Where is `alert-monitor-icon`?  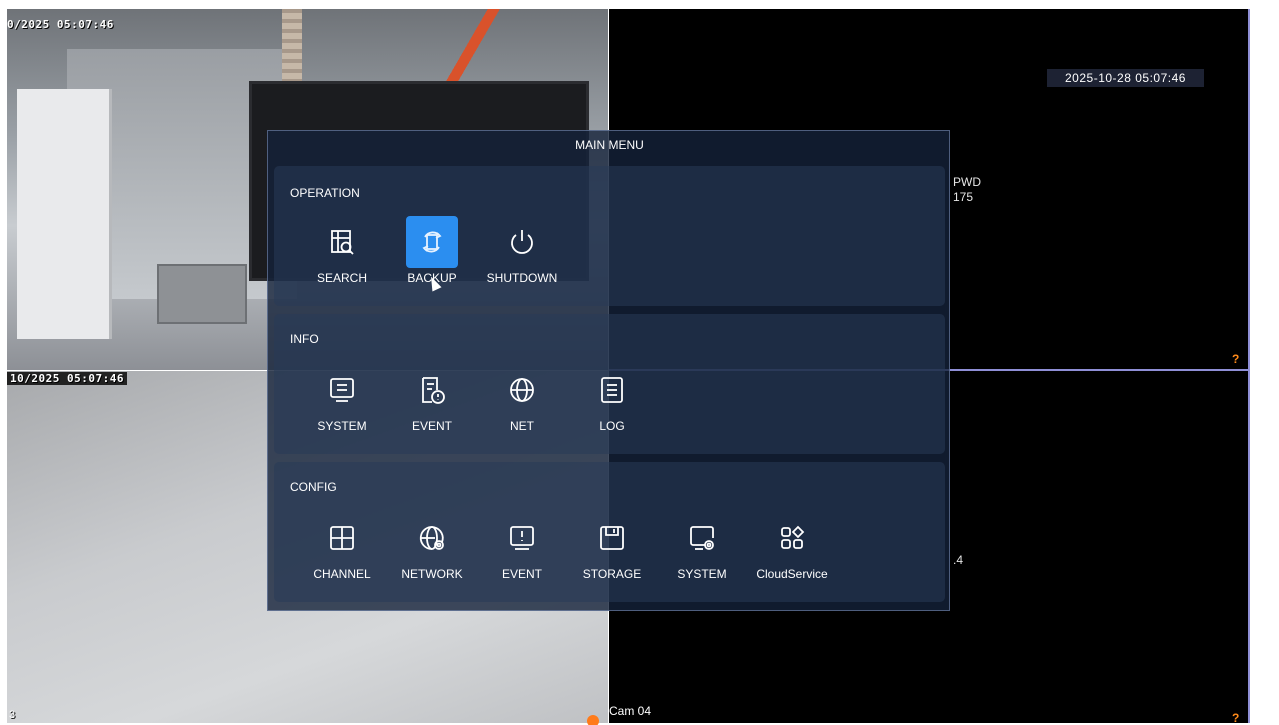 alert-monitor-icon is located at coordinates (522, 538).